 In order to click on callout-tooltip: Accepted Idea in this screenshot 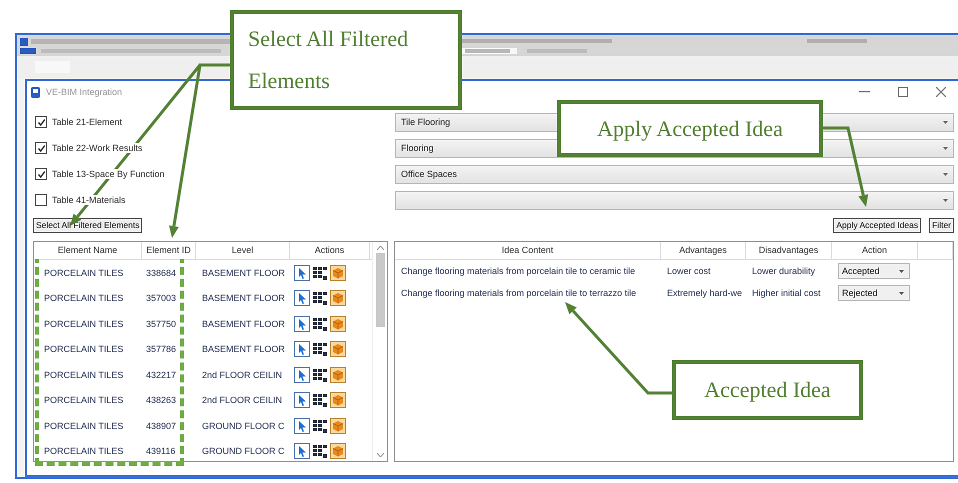, I will do `click(767, 390)`.